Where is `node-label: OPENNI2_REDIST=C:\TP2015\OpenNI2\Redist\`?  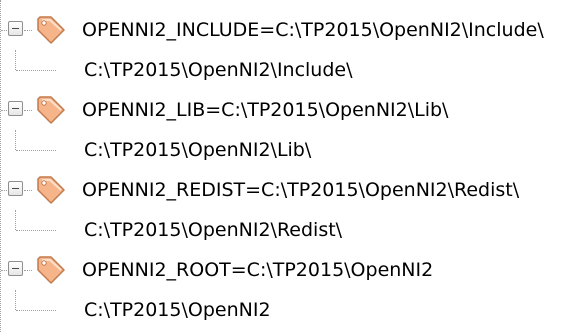
node-label: OPENNI2_REDIST=C:\TP2015\OpenNI2\Redist\ is located at coordinates (301, 190).